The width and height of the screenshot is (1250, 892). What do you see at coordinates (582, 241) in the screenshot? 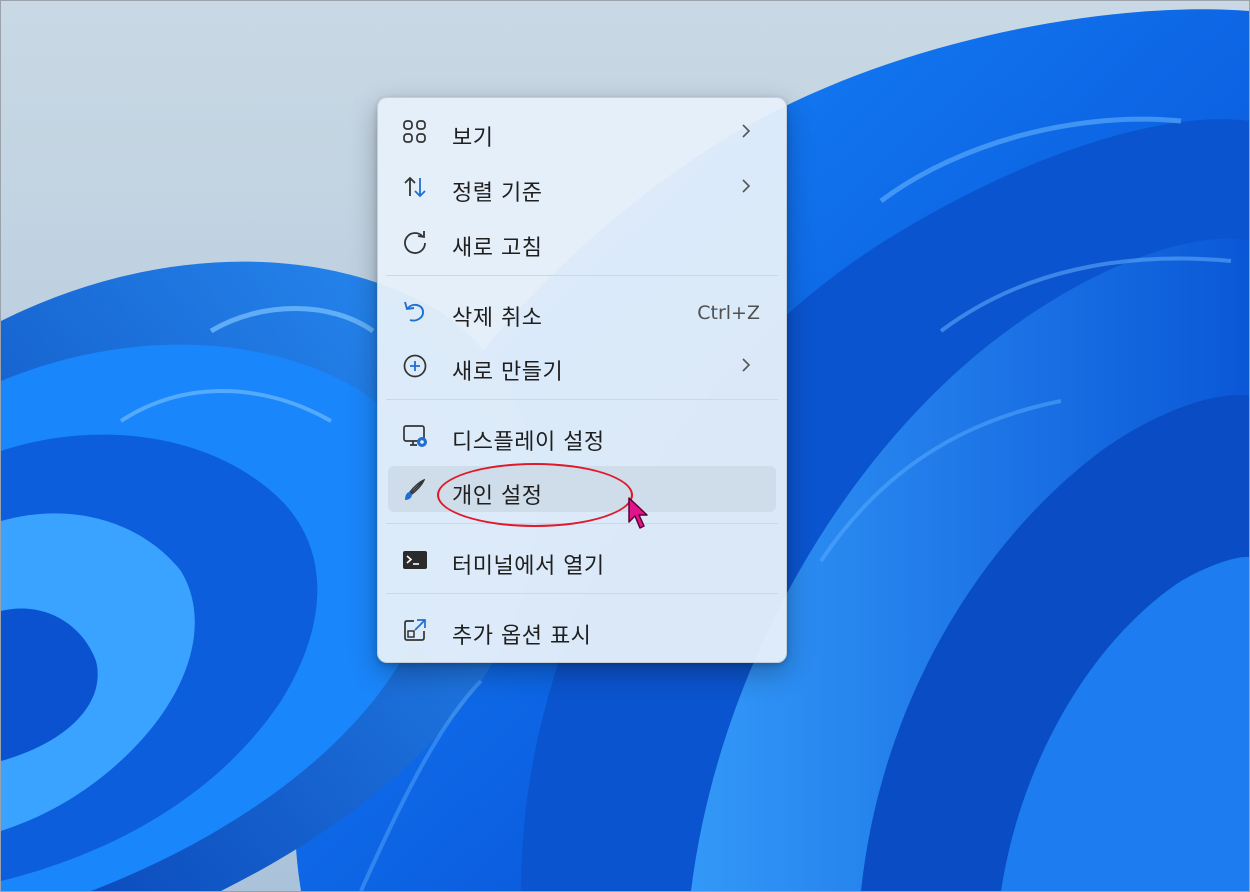
I see `menu-item-refresh: 새로 고침` at bounding box center [582, 241].